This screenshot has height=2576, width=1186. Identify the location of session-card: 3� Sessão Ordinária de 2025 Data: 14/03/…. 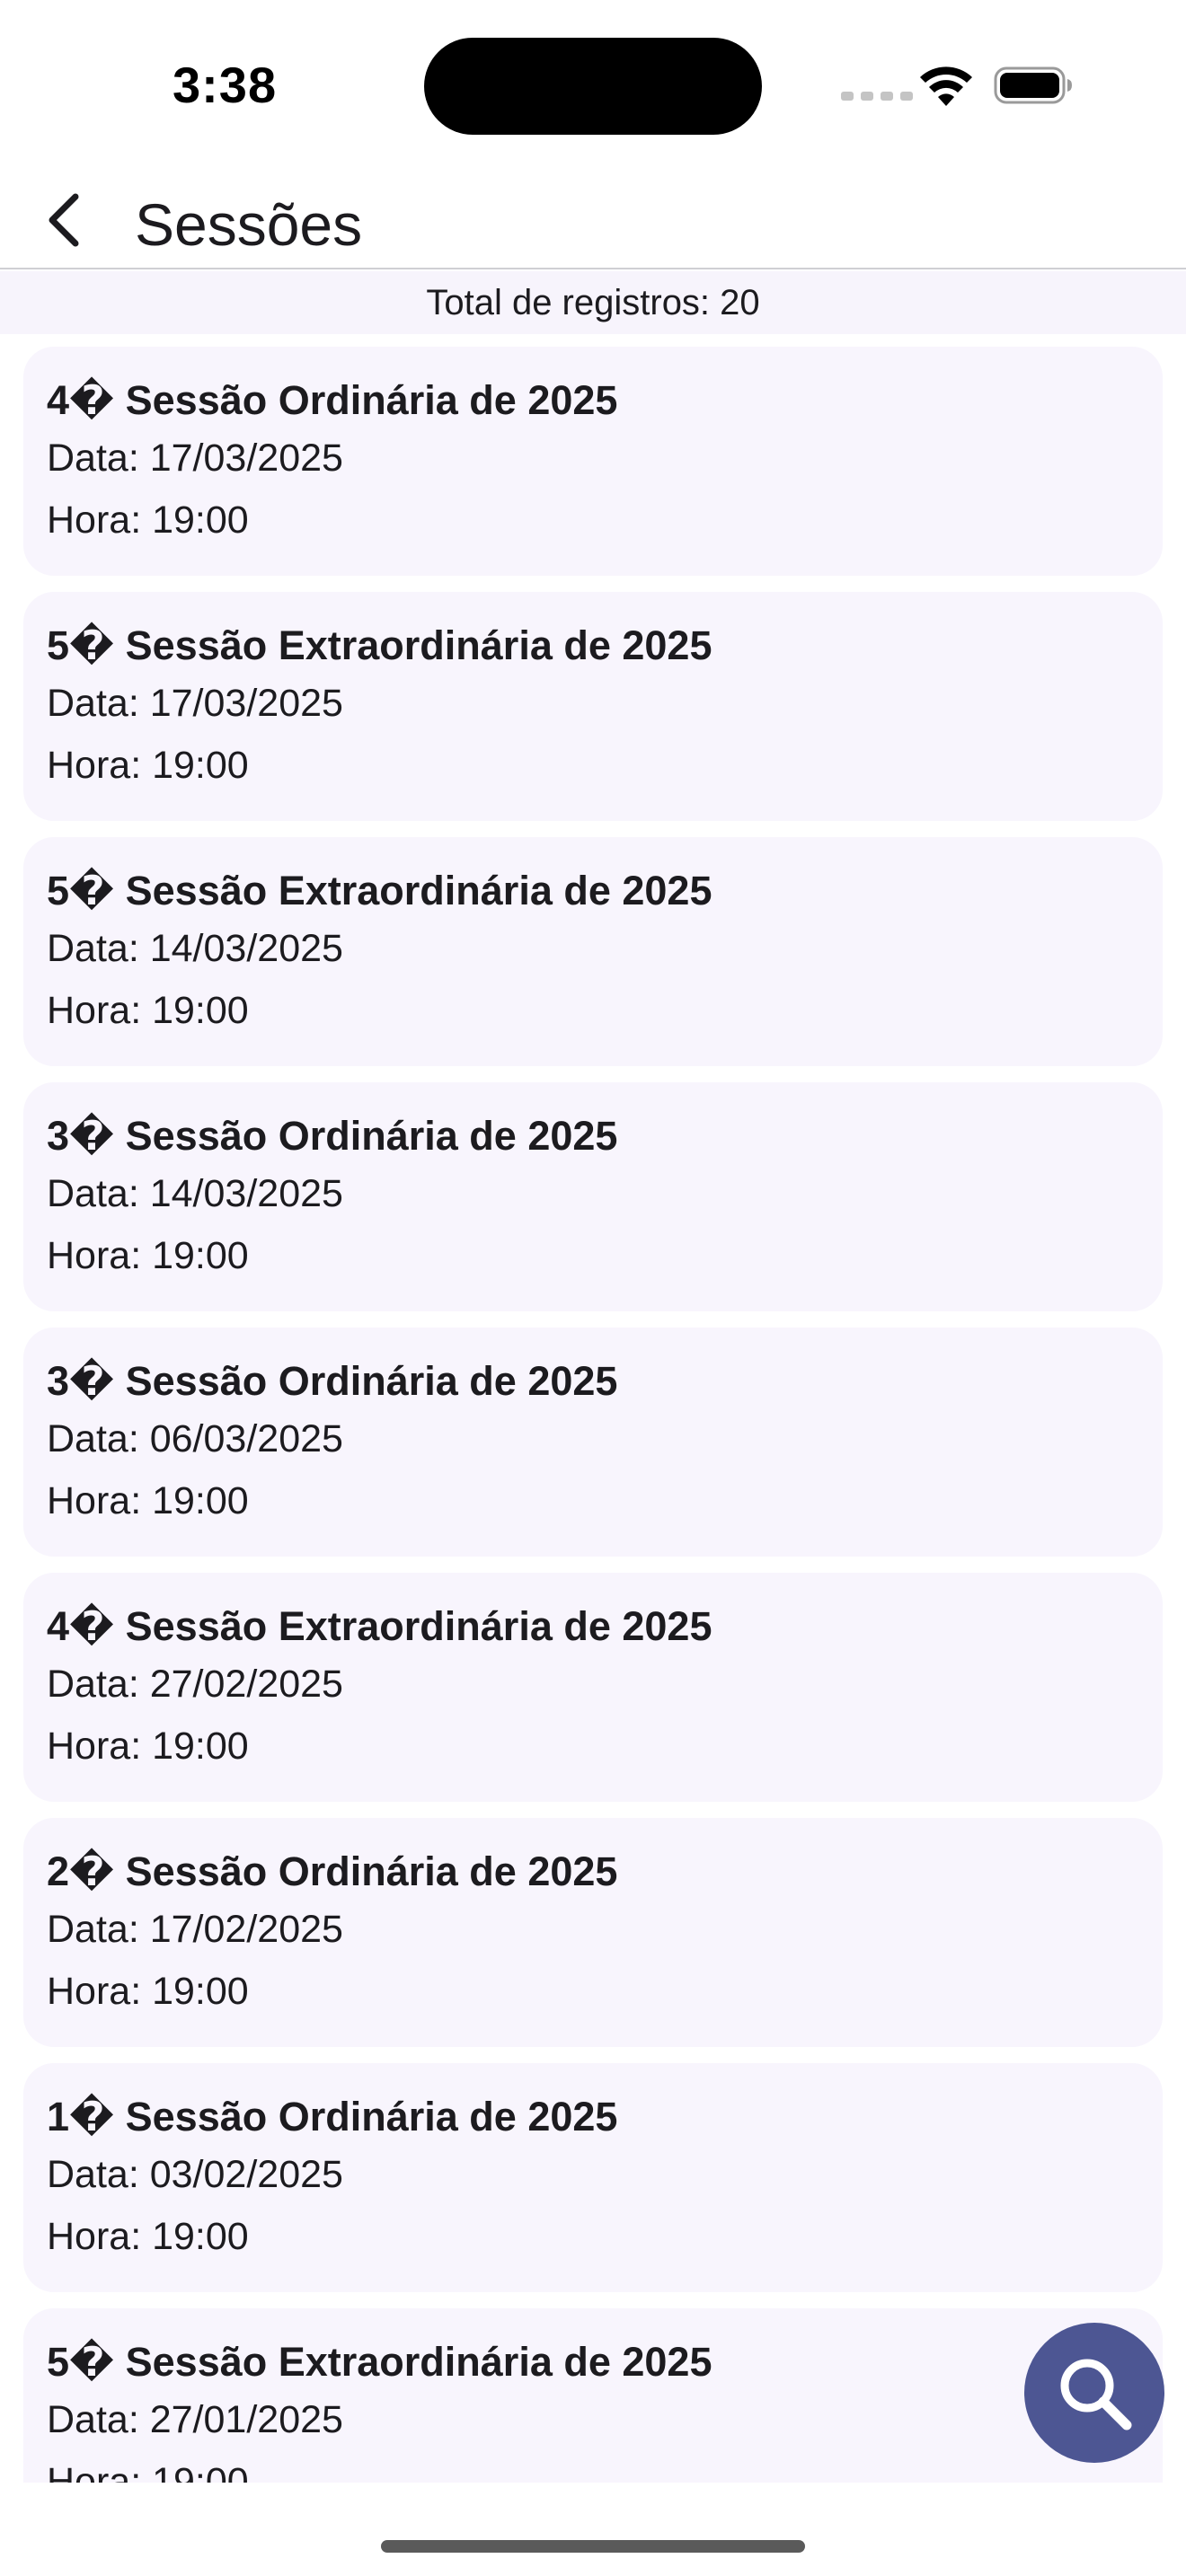
(593, 1196).